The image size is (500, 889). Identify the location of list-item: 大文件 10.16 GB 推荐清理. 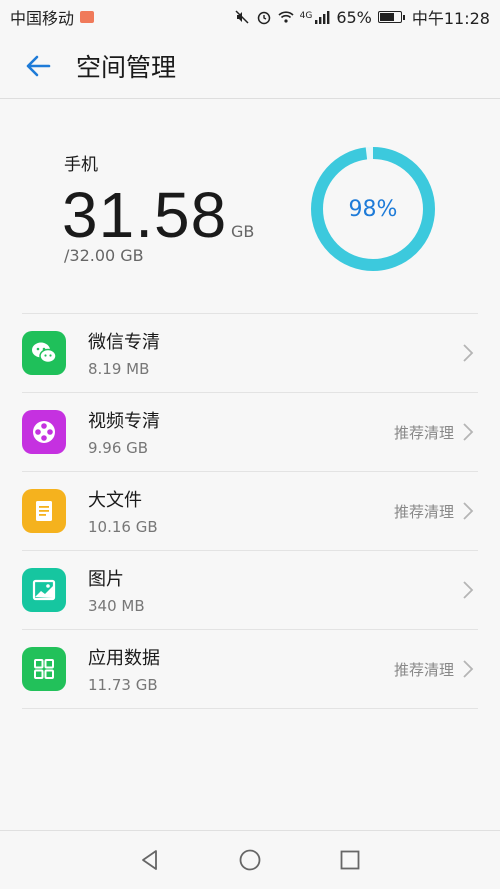
(250, 511).